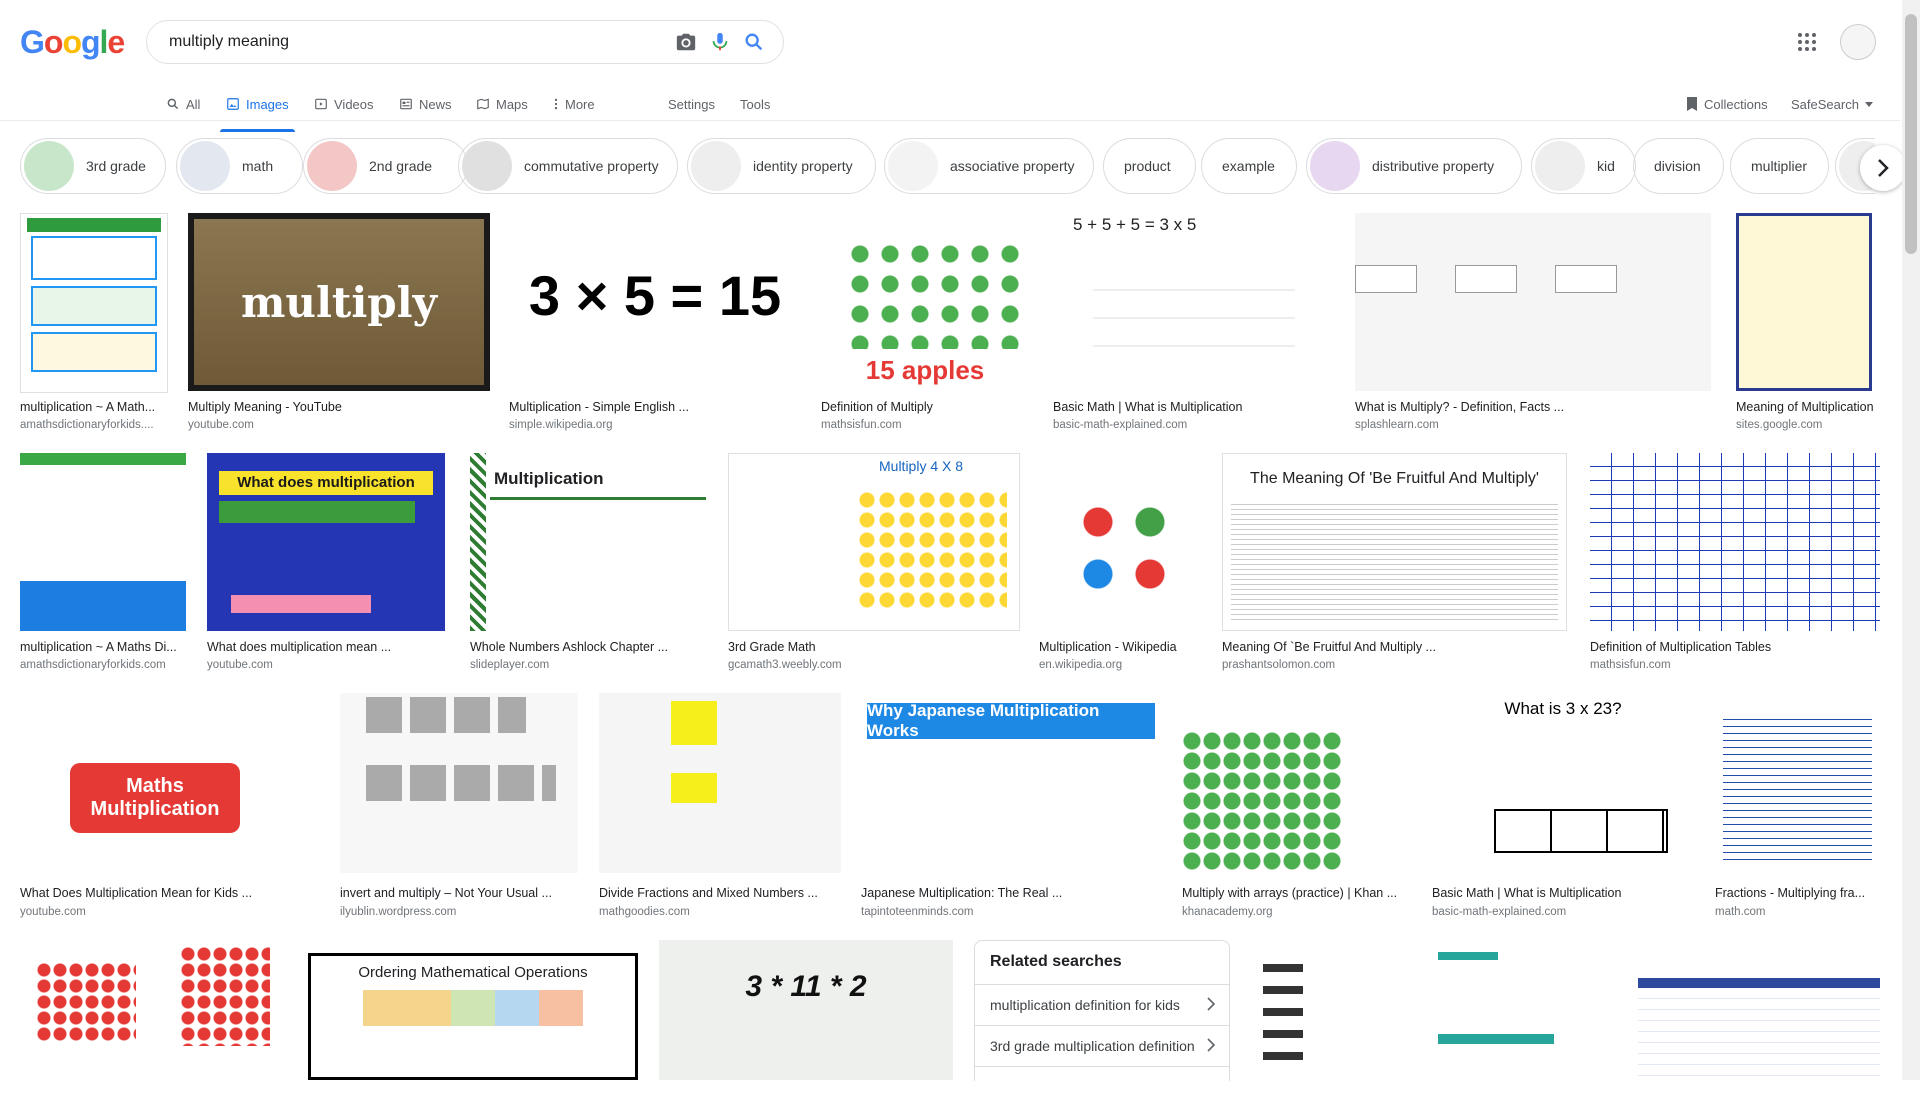  Describe the element at coordinates (339, 302) in the screenshot. I see `thumbnail-text: multiply` at that location.